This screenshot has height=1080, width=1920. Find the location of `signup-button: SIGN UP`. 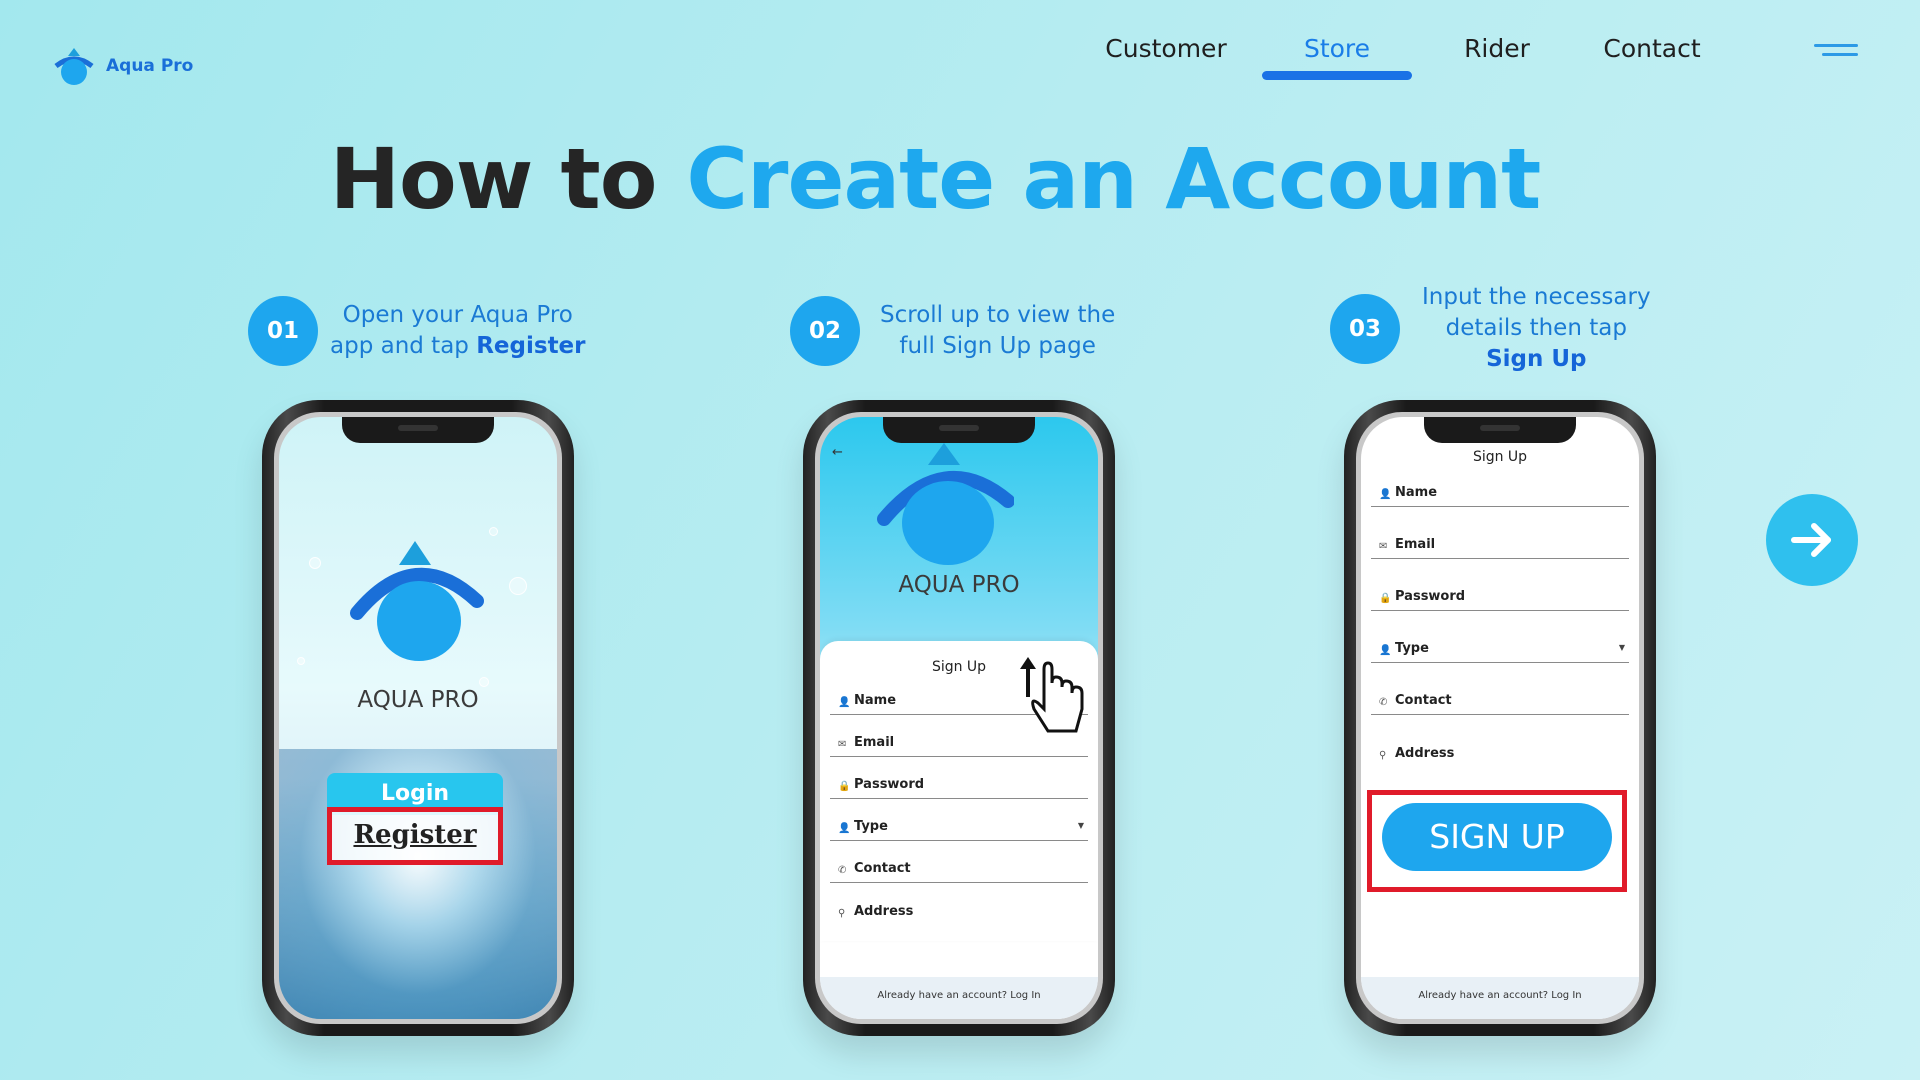

signup-button: SIGN UP is located at coordinates (1497, 837).